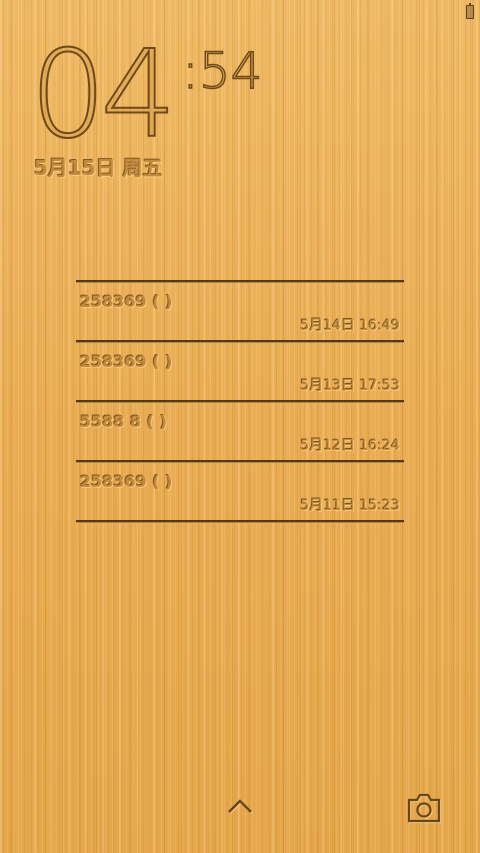 The width and height of the screenshot is (480, 853). Describe the element at coordinates (350, 386) in the screenshot. I see `notification-time: 5月13日 17:53` at that location.